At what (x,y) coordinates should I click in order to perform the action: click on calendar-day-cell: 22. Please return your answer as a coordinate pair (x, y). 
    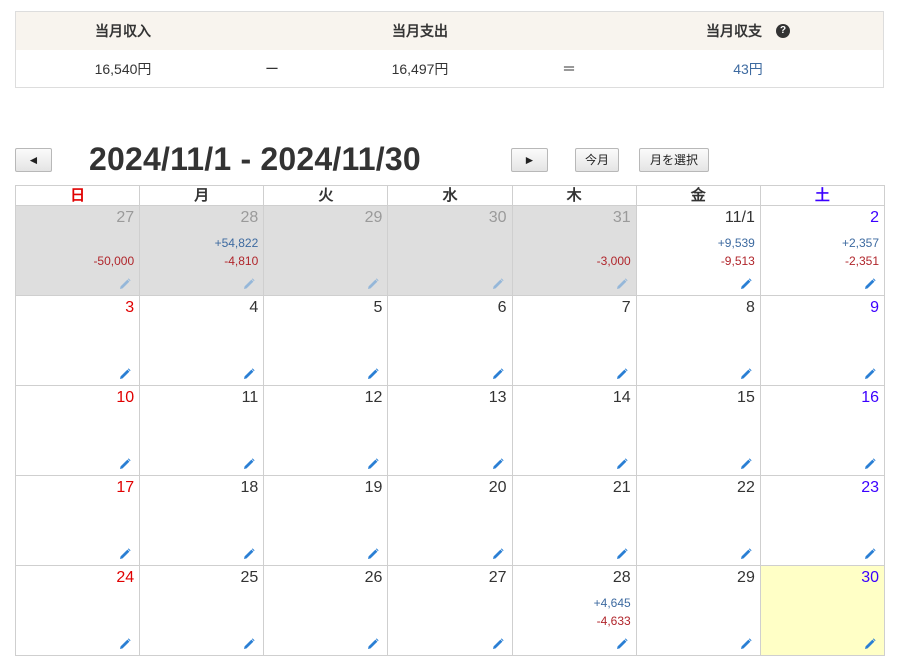
    Looking at the image, I should click on (698, 520).